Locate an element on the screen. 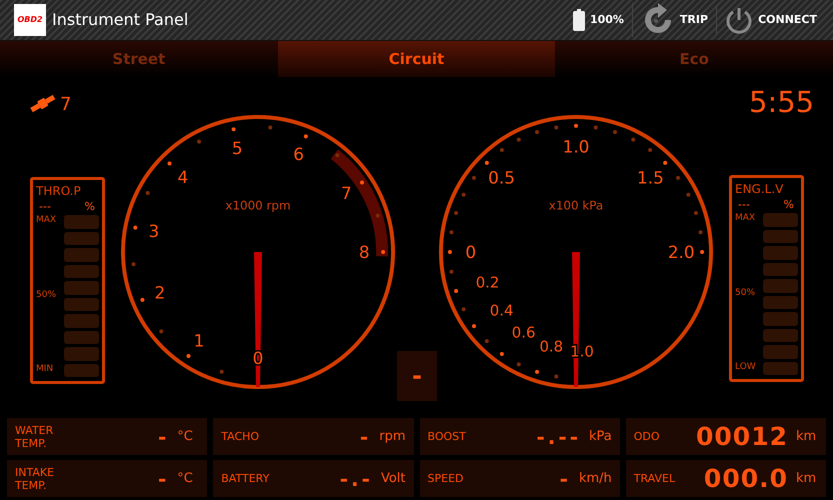  scale-label: 0 is located at coordinates (470, 252).